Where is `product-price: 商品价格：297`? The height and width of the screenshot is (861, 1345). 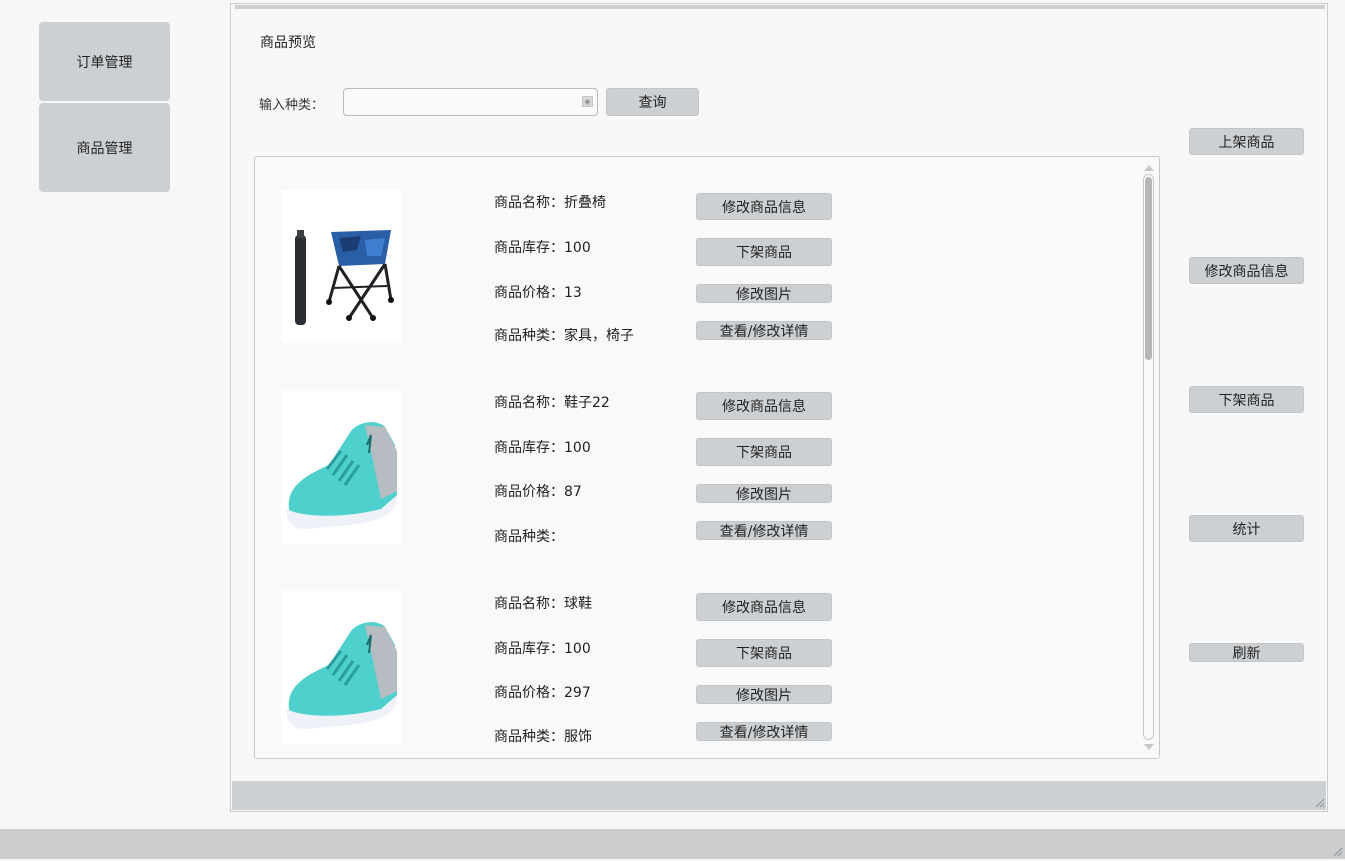
product-price: 商品价格：297 is located at coordinates (542, 693).